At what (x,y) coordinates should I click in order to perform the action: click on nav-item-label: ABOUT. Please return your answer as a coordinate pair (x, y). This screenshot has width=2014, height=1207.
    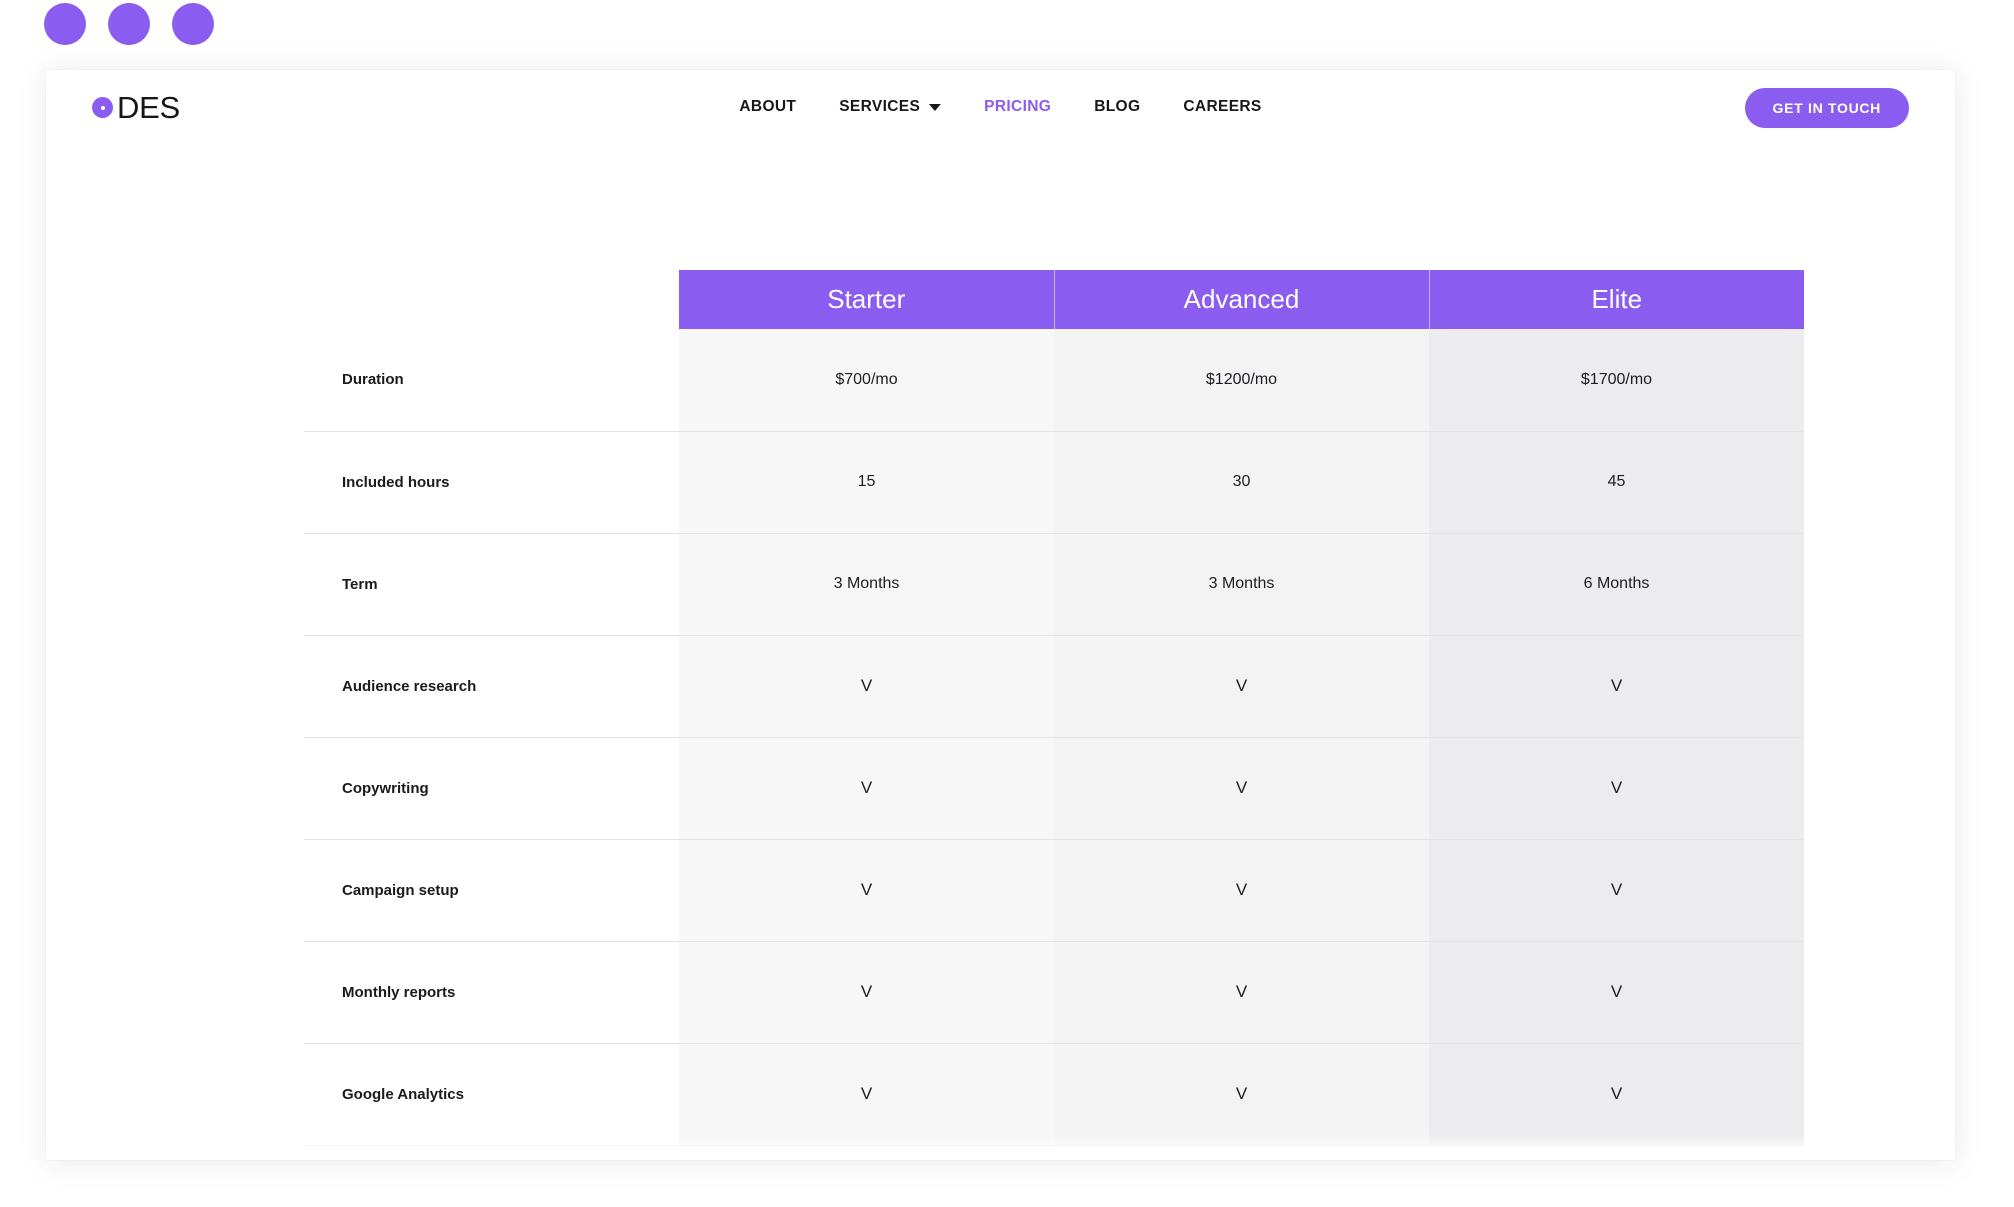
    Looking at the image, I should click on (768, 106).